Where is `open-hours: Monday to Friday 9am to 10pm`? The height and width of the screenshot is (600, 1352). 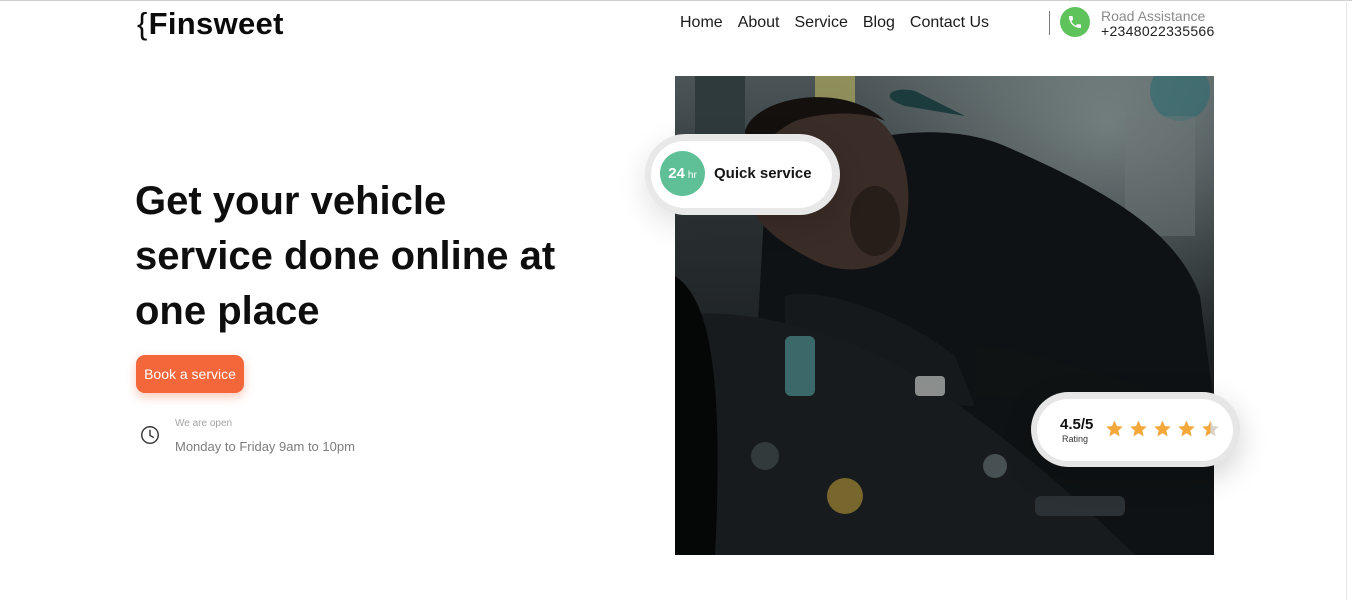
open-hours: Monday to Friday 9am to 10pm is located at coordinates (265, 446).